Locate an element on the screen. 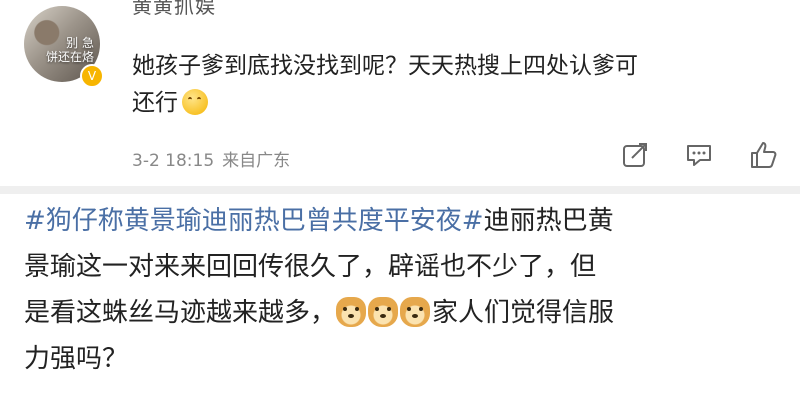  post-text-line1-tail: 迪丽热巴黄 is located at coordinates (548, 221).